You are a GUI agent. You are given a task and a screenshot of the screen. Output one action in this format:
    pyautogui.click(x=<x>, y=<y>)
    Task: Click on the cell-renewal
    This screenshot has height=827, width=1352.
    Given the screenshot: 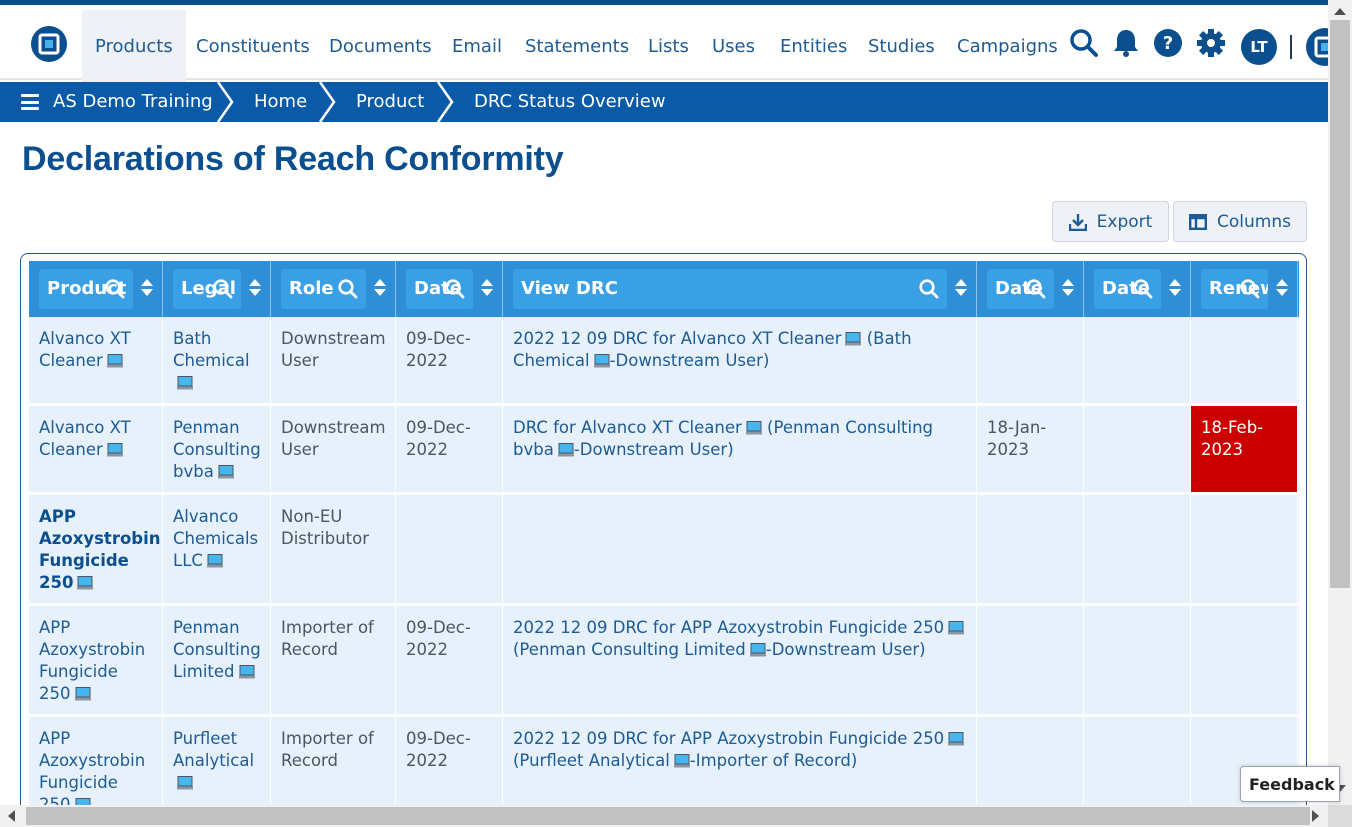 What is the action you would take?
    pyautogui.click(x=1244, y=549)
    